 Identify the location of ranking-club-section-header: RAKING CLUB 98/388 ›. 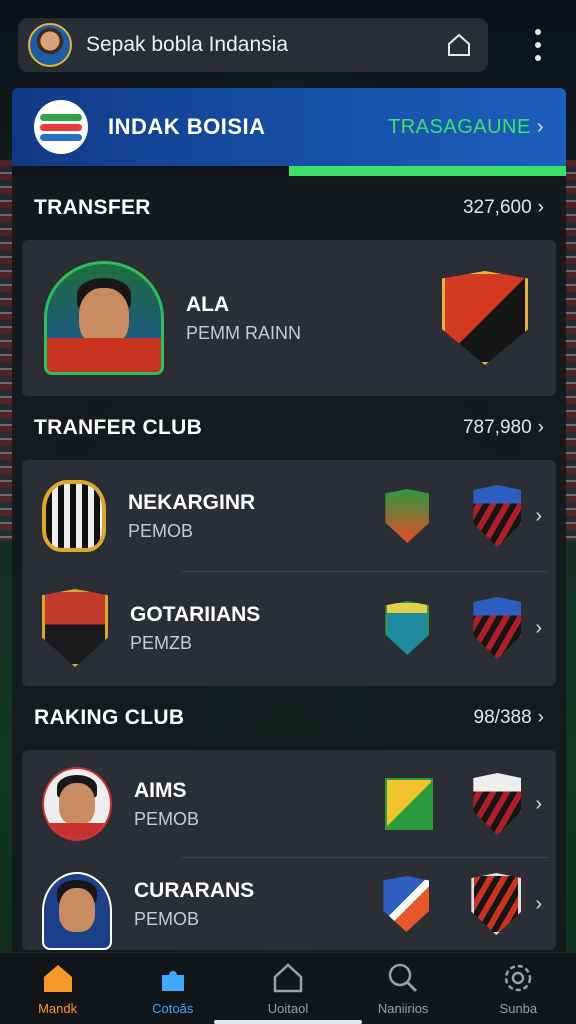
(289, 718).